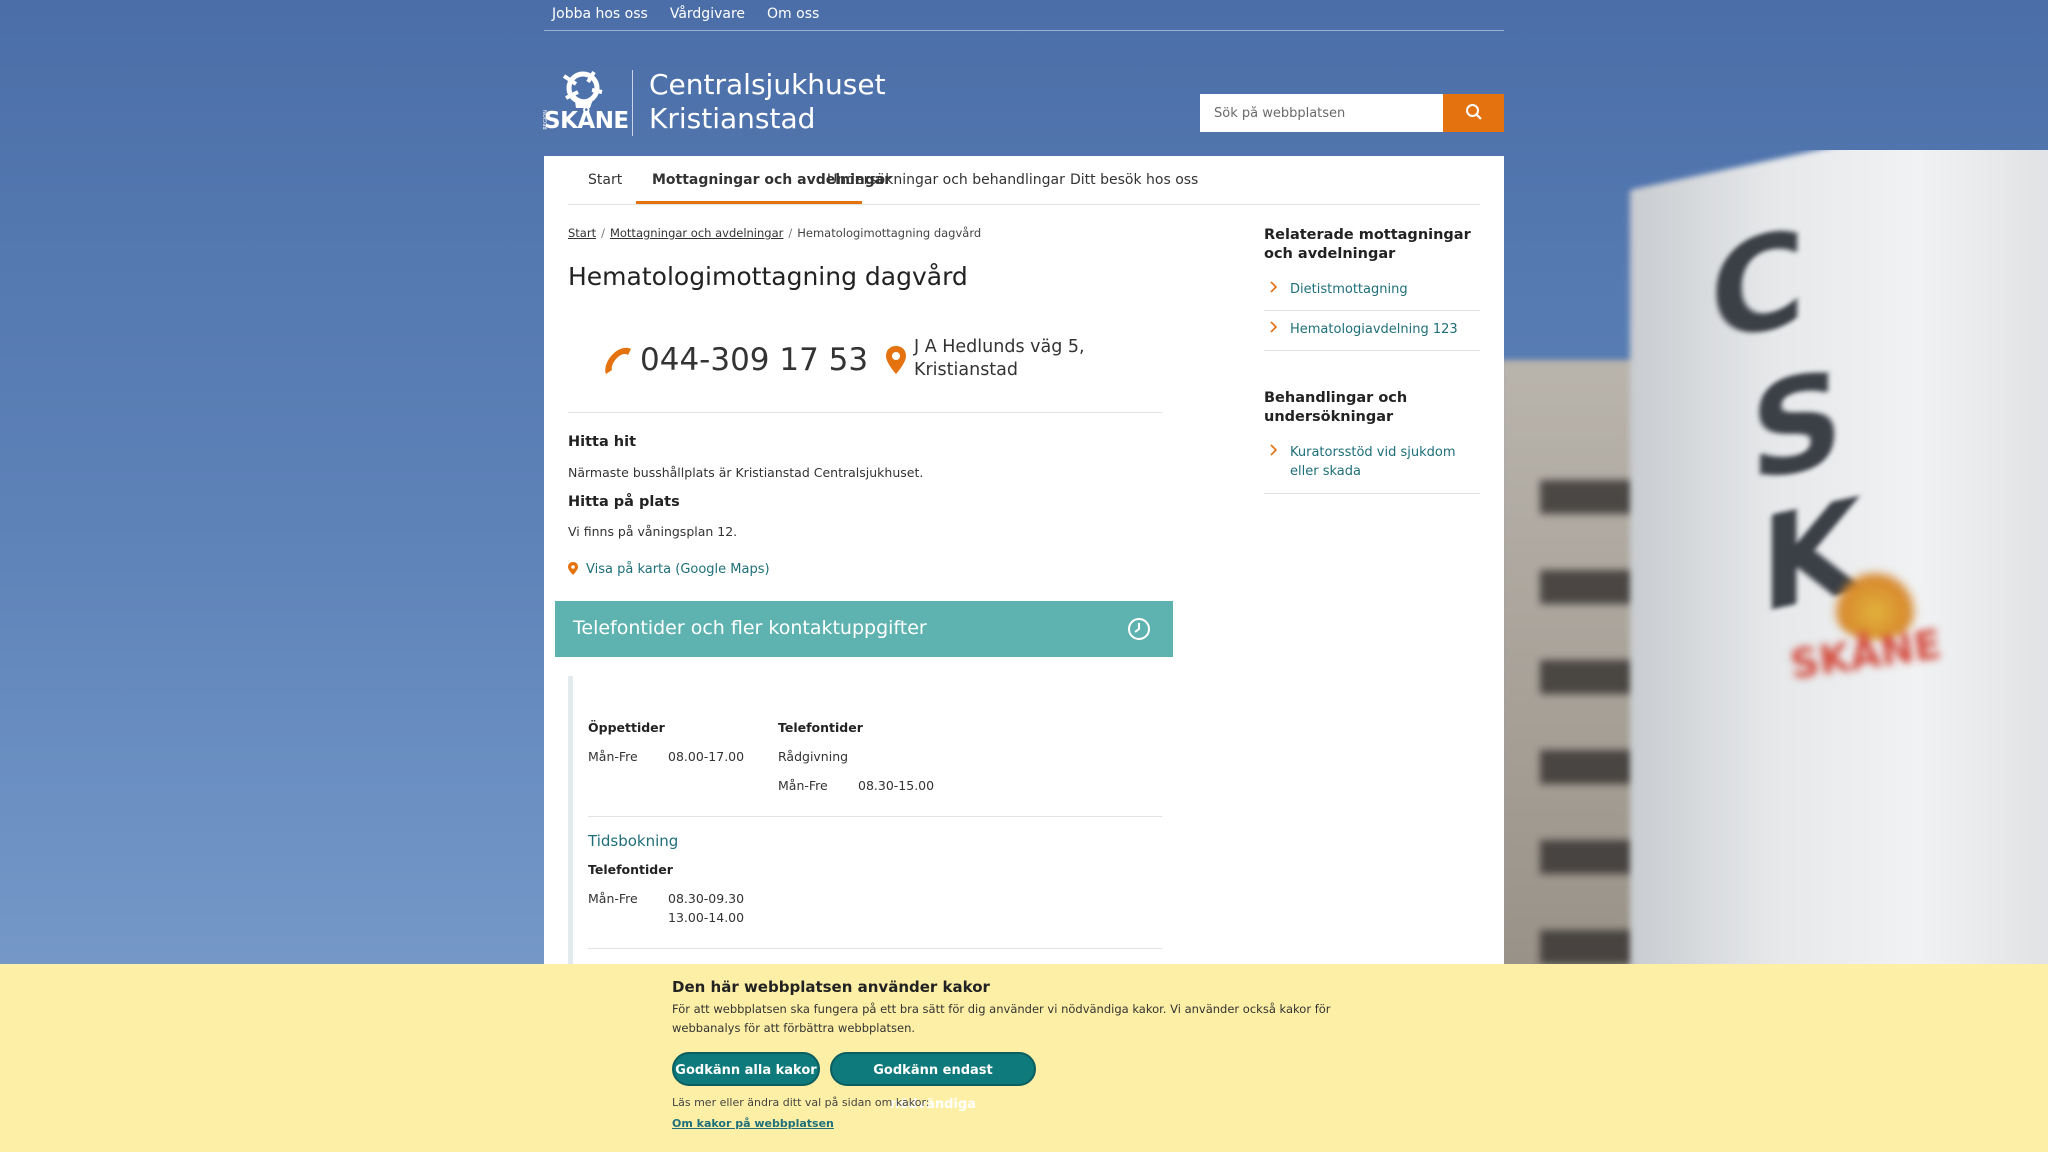 The image size is (2048, 1152). I want to click on search-icon, so click(1473, 111).